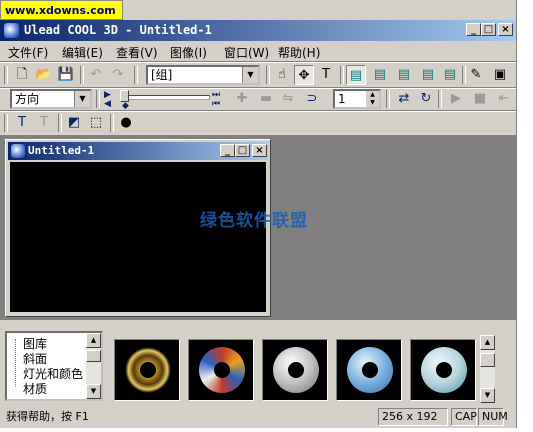 The height and width of the screenshot is (432, 533). What do you see at coordinates (246, 52) in the screenshot?
I see `menu-window: 窗口(W)` at bounding box center [246, 52].